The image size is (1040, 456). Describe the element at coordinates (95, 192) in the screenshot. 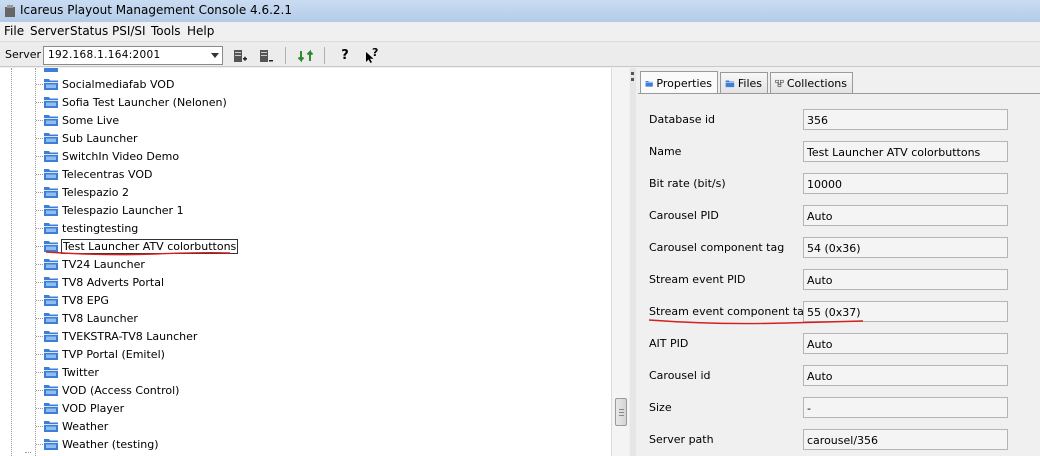

I see `tree-item-label: Telespazio 2` at that location.